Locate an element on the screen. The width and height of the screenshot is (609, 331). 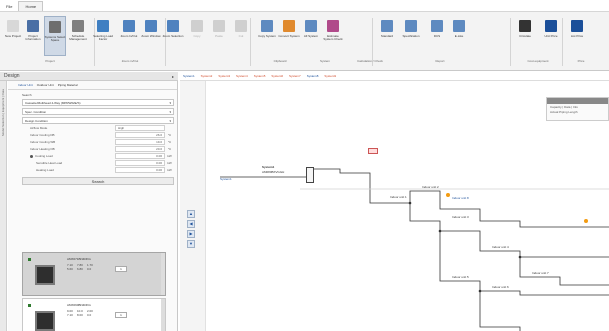
ribbon-button-18: E-Like is located at coordinates (459, 36).